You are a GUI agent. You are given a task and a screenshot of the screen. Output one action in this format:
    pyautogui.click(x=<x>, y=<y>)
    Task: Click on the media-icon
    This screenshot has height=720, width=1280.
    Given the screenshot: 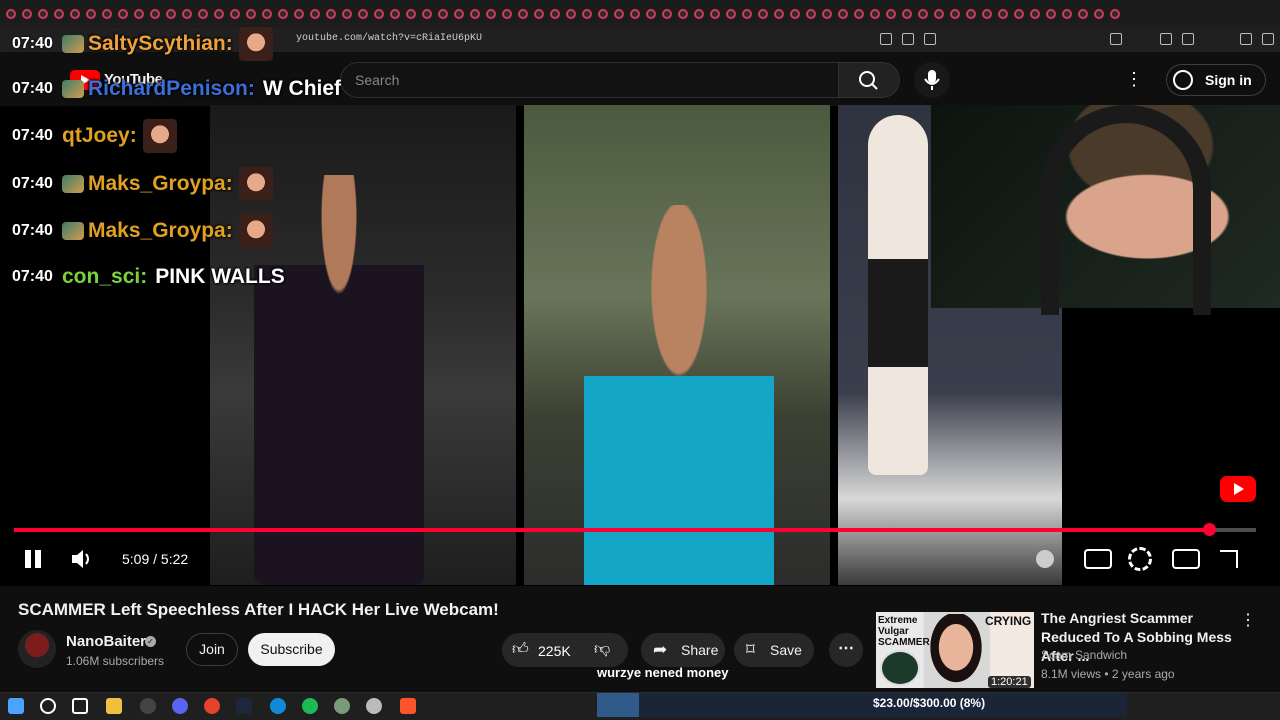 What is the action you would take?
    pyautogui.click(x=1166, y=39)
    